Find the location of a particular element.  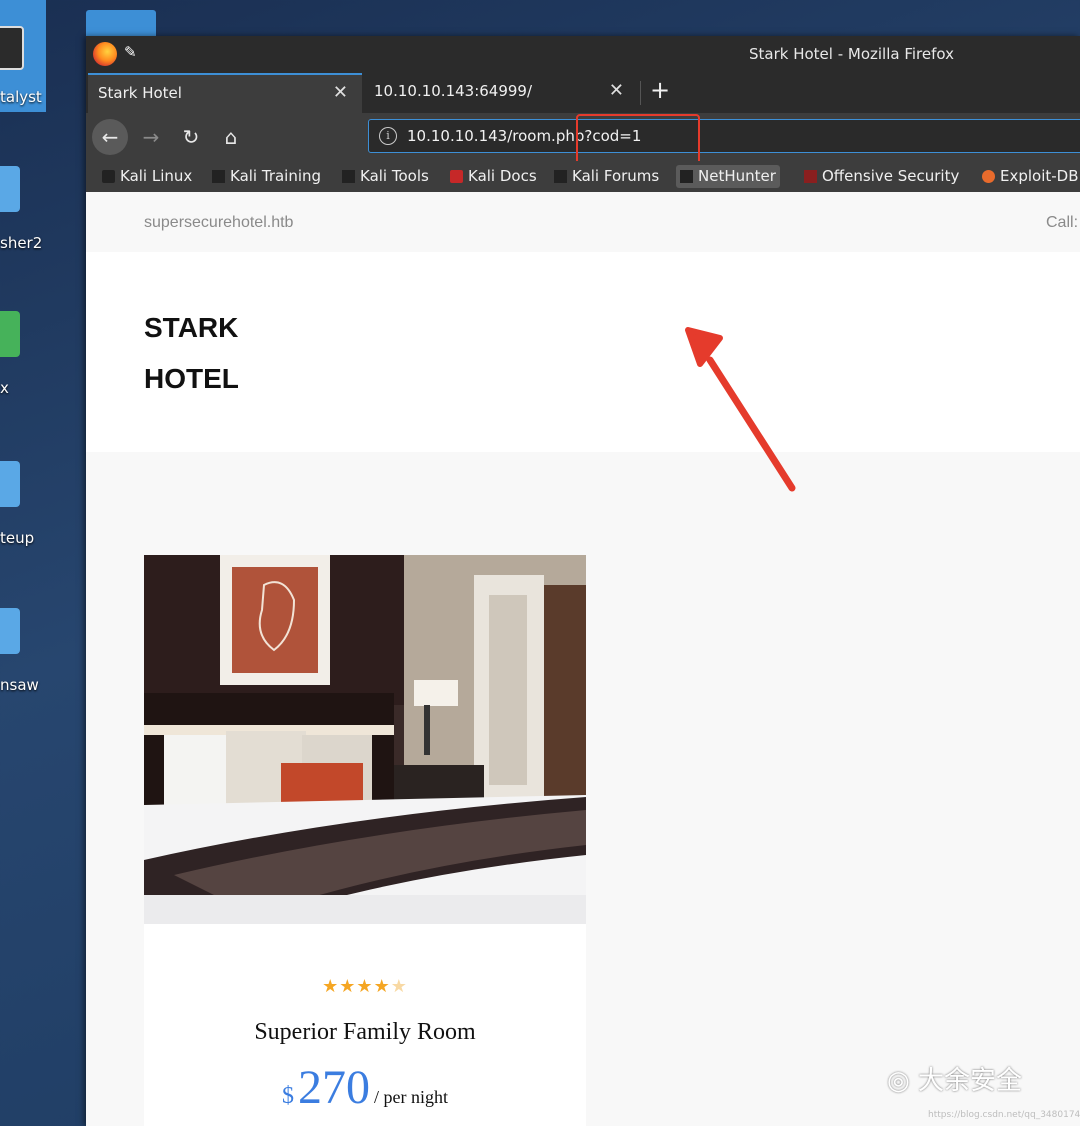

tab-label: 10.10.10.143:64999/ is located at coordinates (453, 91).